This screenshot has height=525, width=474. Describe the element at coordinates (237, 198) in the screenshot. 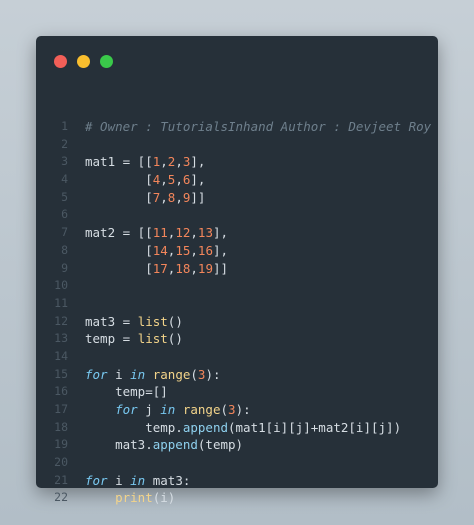

I see `code-line: 5 [7,8,9]]` at that location.